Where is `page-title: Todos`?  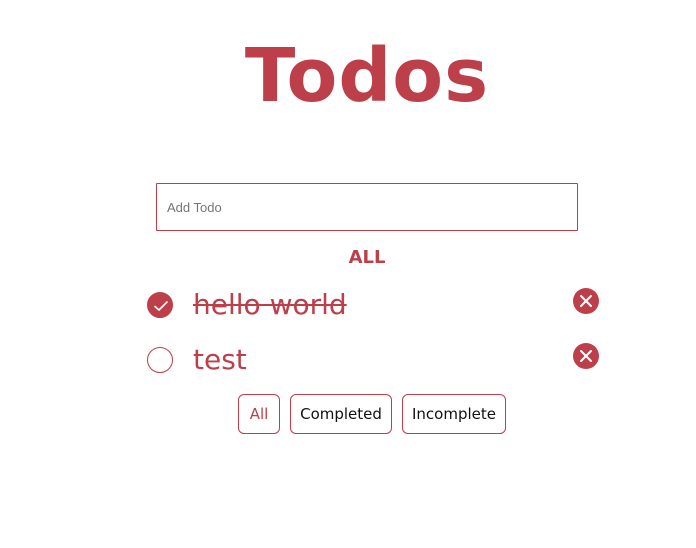 page-title: Todos is located at coordinates (367, 76).